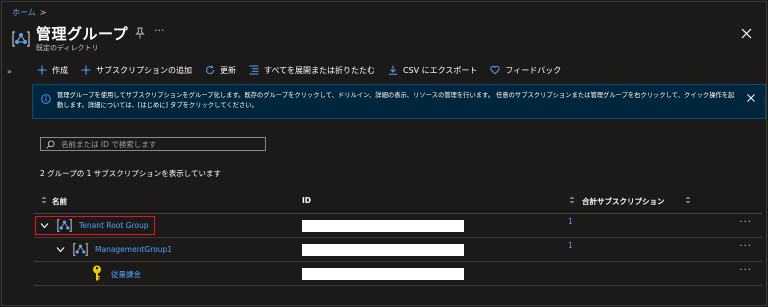 The width and height of the screenshot is (768, 307). Describe the element at coordinates (59, 201) in the screenshot. I see `column-header-name: 名前` at that location.